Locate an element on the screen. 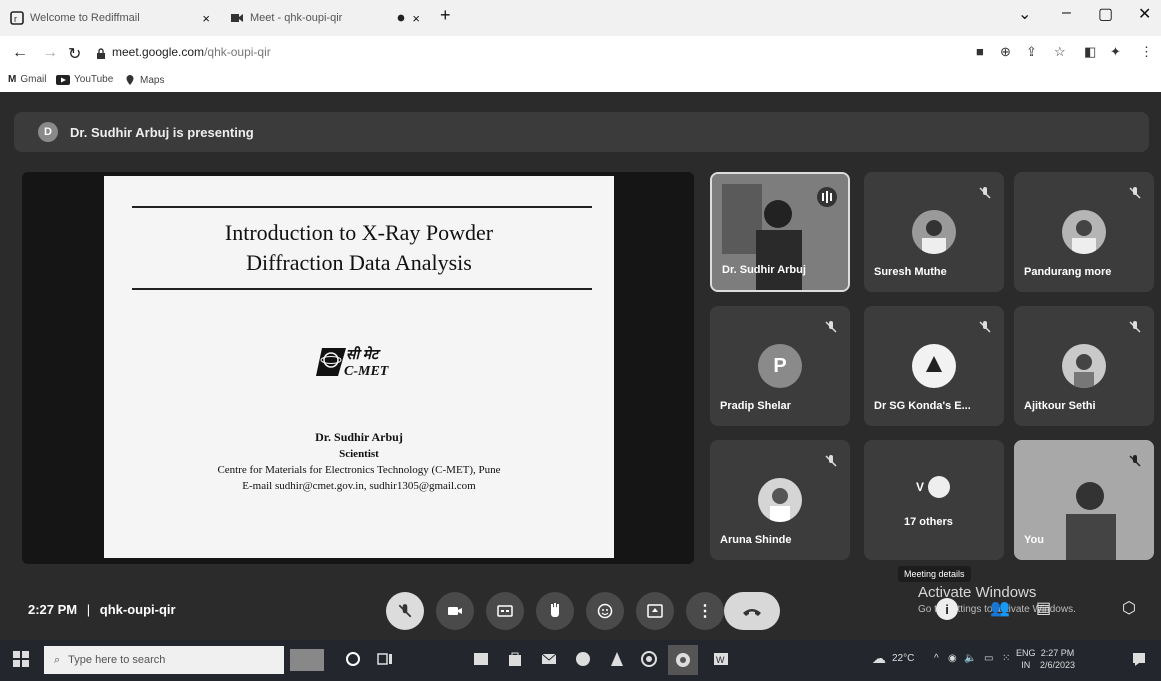 The height and width of the screenshot is (681, 1161). more-options-button: ⋮ is located at coordinates (705, 611).